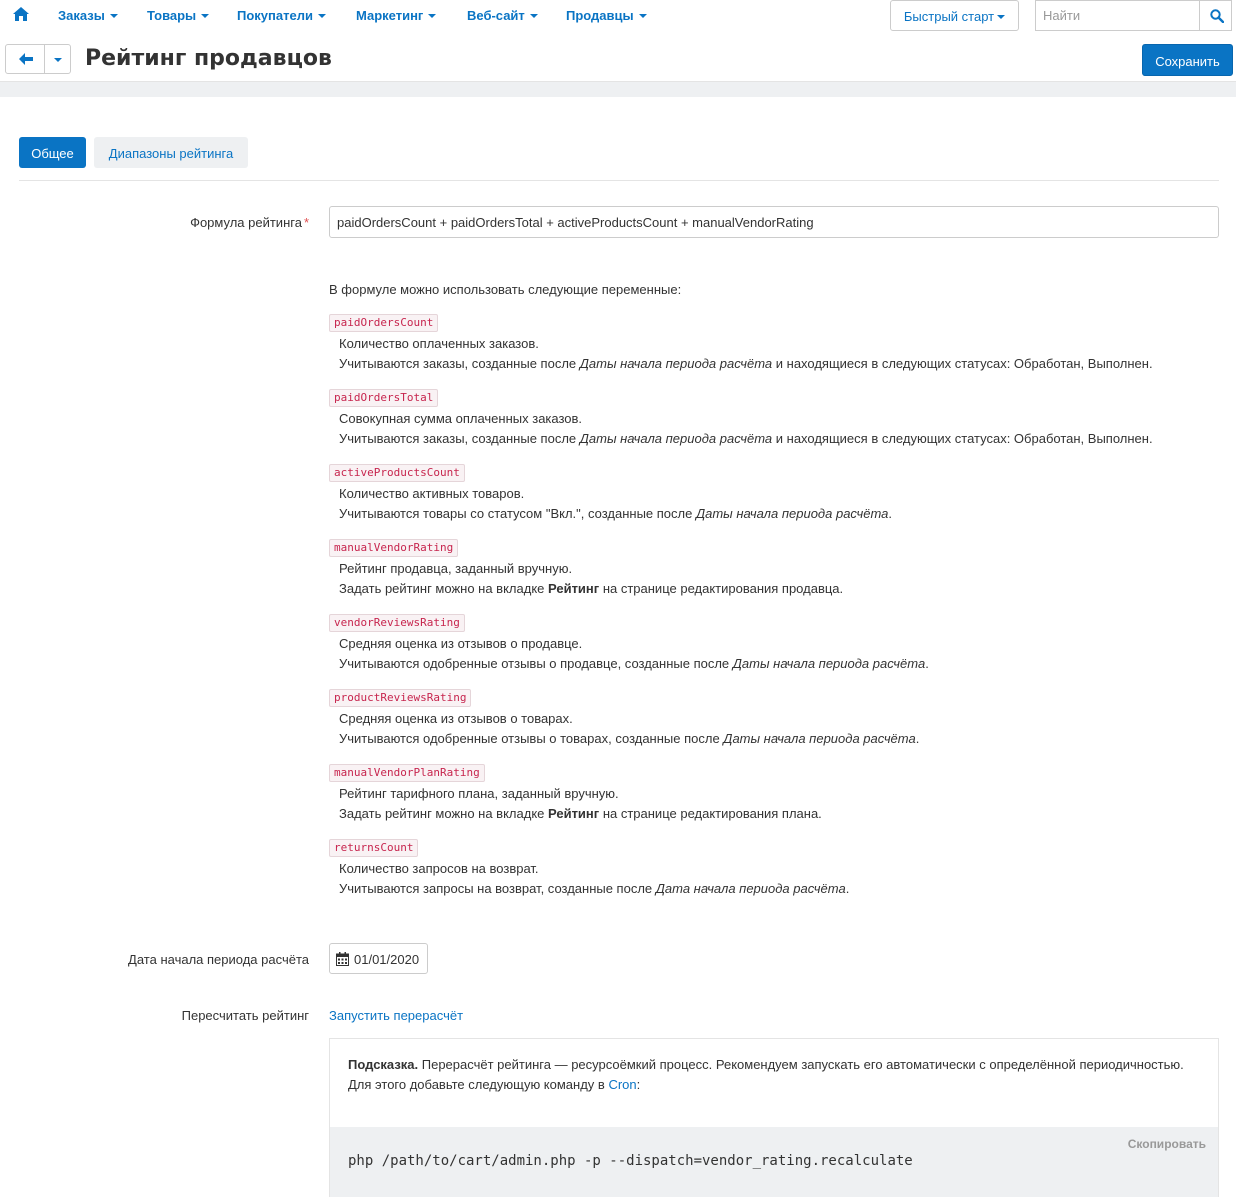 The height and width of the screenshot is (1197, 1236). I want to click on cron-link: Cron, so click(622, 1084).